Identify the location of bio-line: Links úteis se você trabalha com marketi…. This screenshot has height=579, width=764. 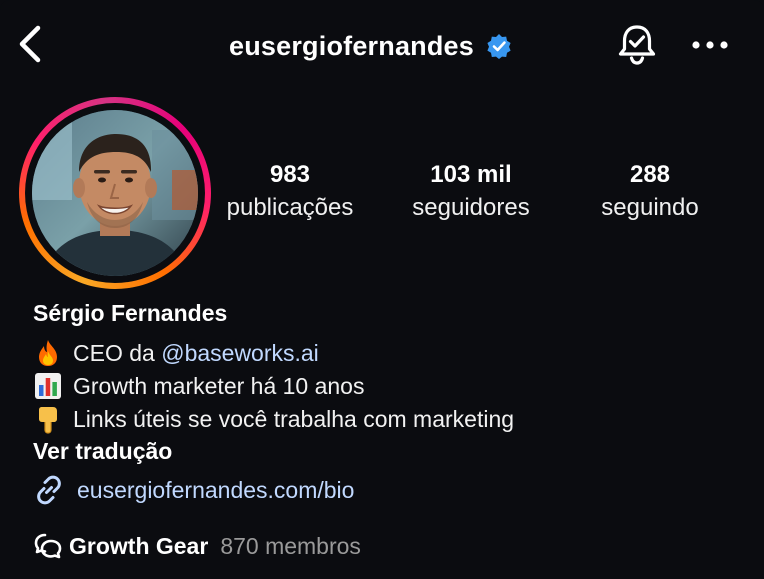
(273, 419).